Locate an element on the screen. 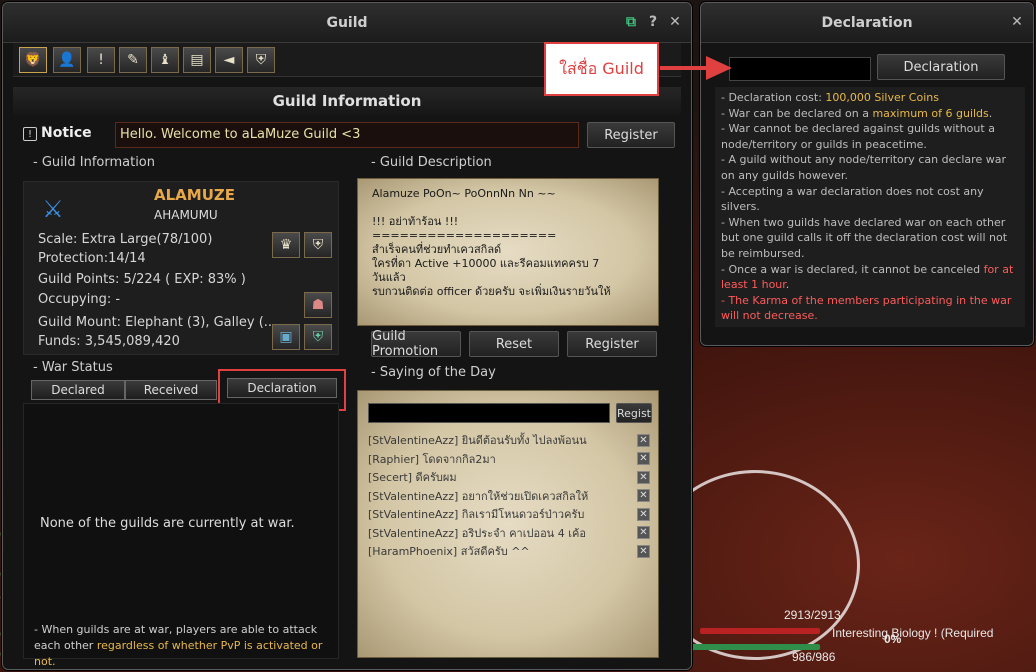 The width and height of the screenshot is (1036, 672). saying-row: [Secert] ดีครับผม ✕ is located at coordinates (509, 477).